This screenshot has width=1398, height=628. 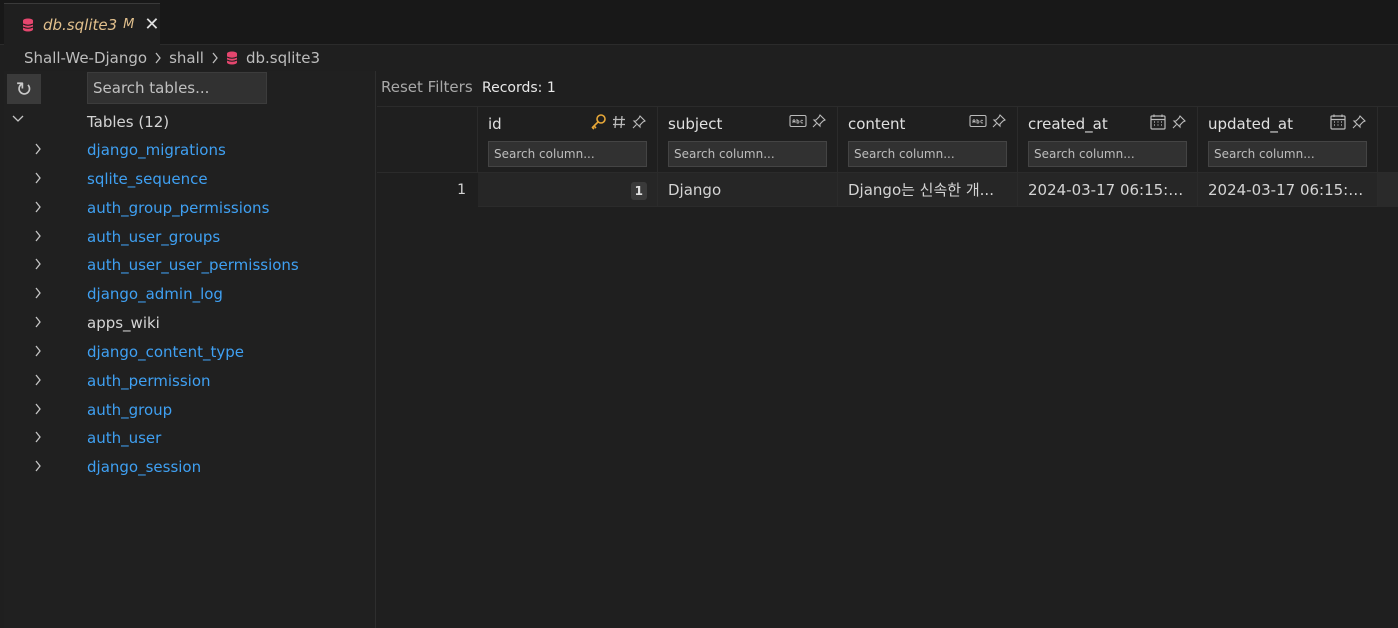 I want to click on data-grid: id subject, so click(x=887, y=156).